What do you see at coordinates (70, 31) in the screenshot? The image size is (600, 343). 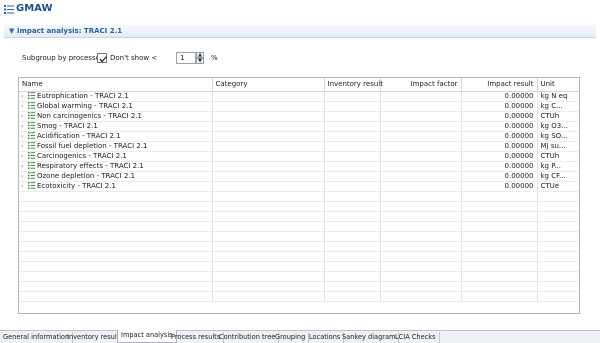 I see `section-title: Impact analysis: TRACI 2.1` at bounding box center [70, 31].